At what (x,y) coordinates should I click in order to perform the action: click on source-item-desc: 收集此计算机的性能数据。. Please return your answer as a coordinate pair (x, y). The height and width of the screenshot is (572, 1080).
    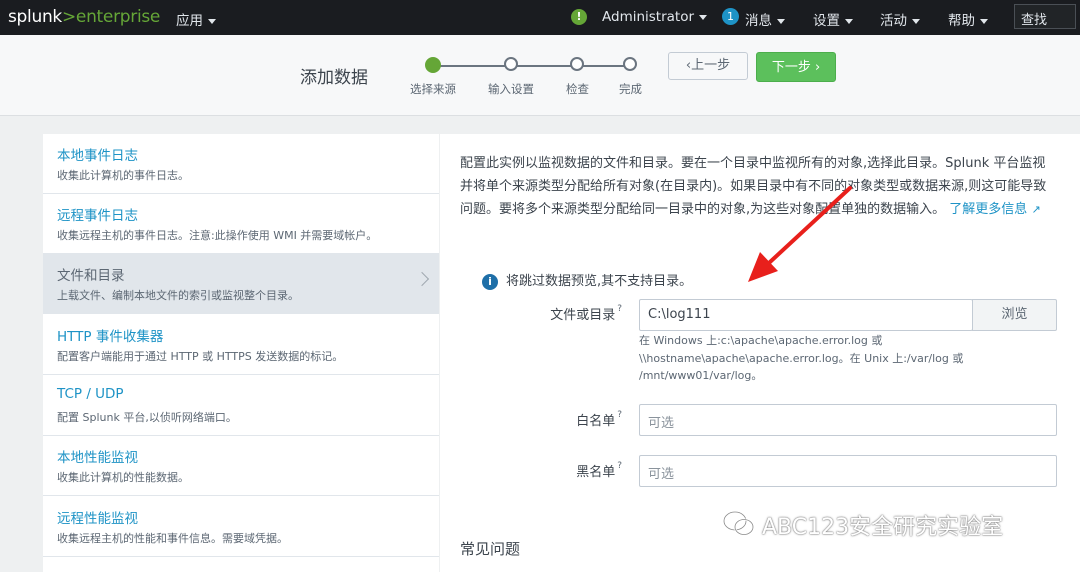
    Looking at the image, I should click on (123, 477).